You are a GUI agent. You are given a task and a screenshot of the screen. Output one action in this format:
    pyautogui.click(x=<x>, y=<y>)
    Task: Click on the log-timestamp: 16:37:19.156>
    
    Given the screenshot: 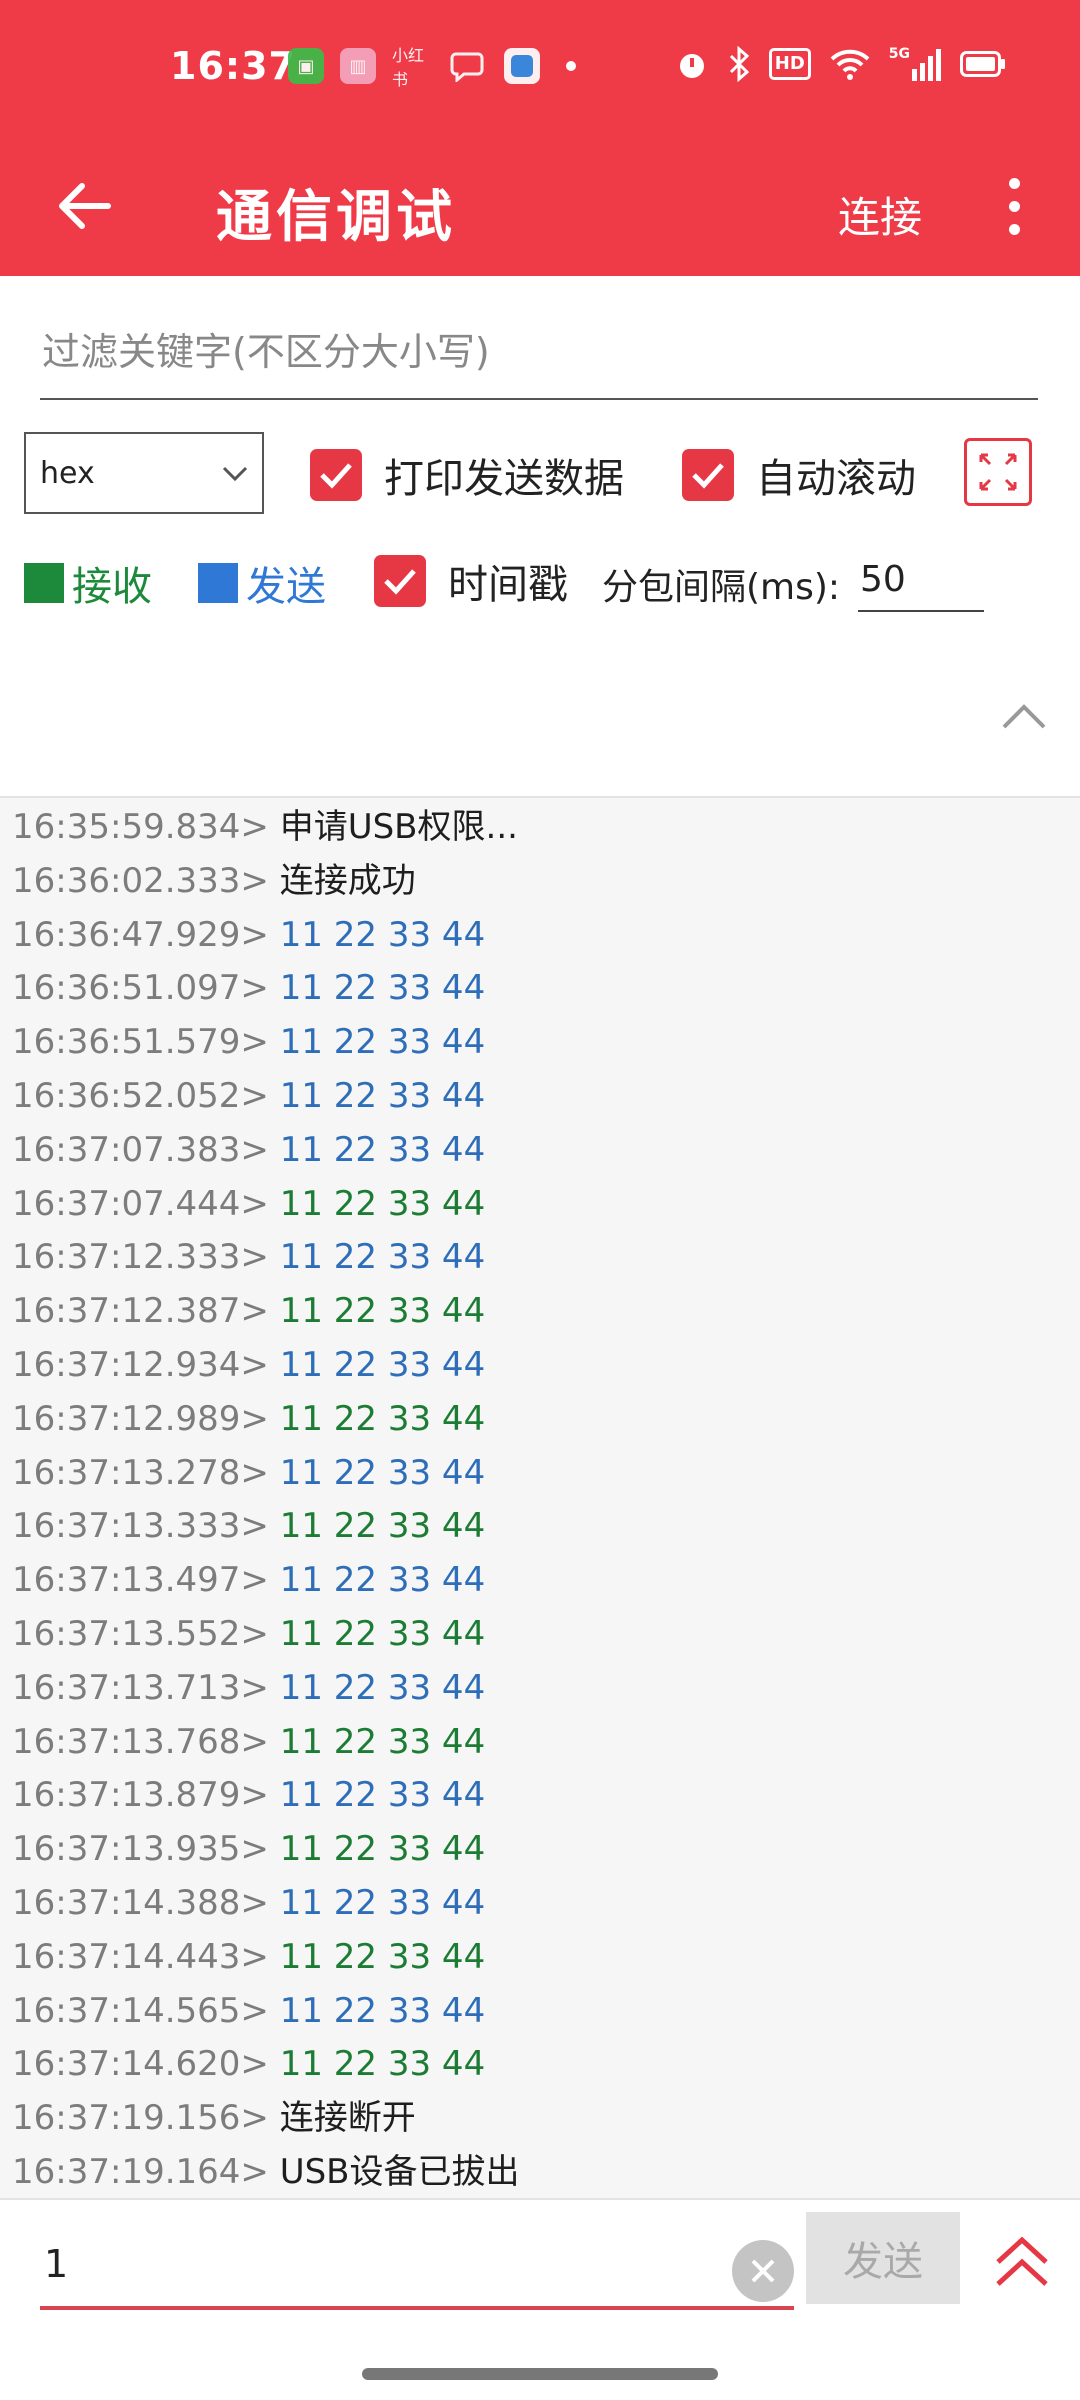 What is the action you would take?
    pyautogui.click(x=140, y=2118)
    